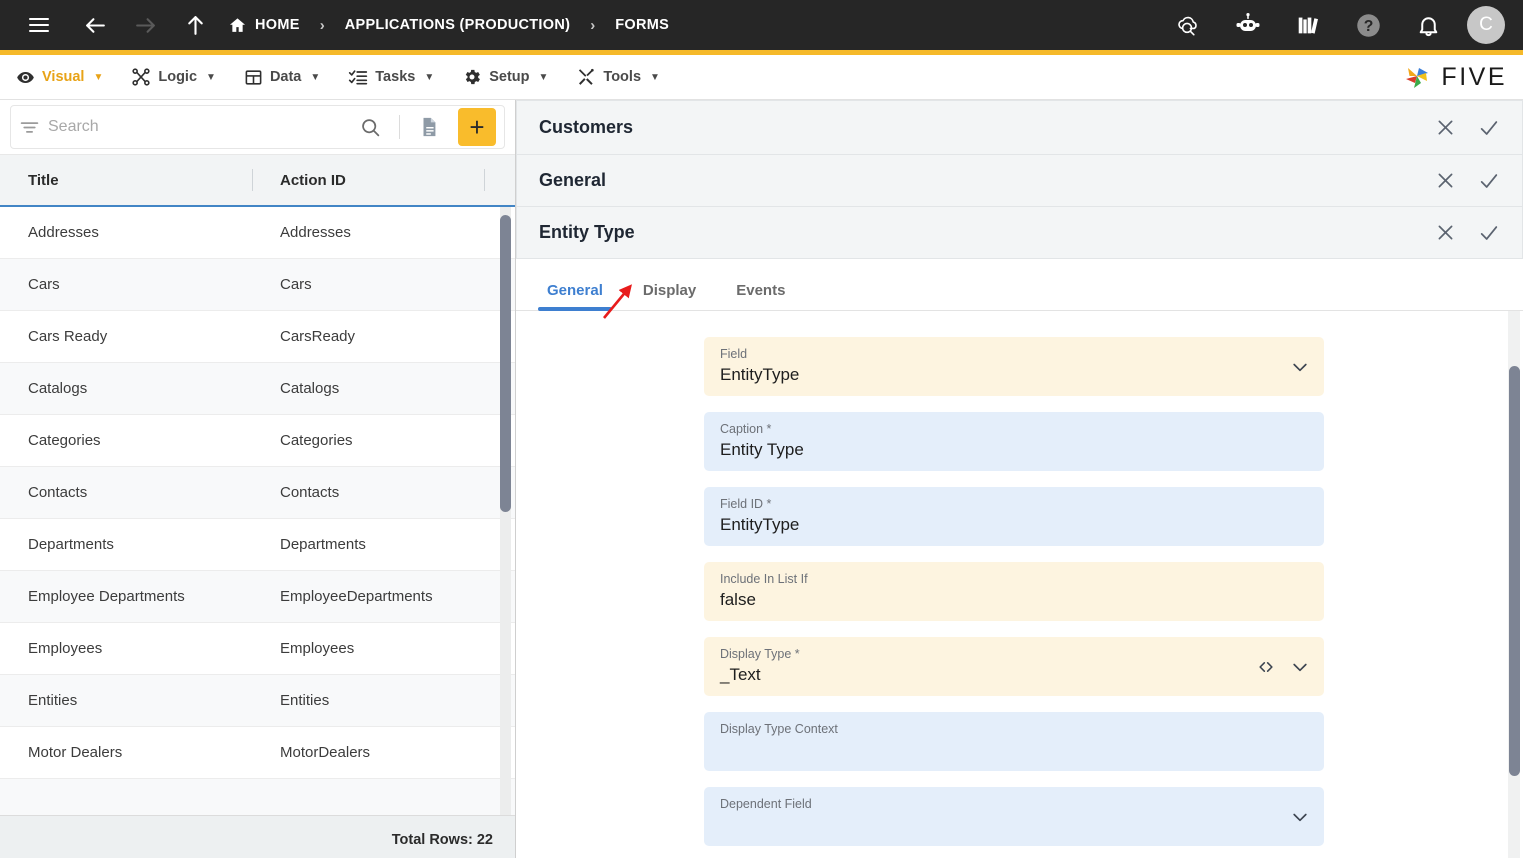 The width and height of the screenshot is (1523, 858). Describe the element at coordinates (1019, 127) in the screenshot. I see `card-header-customers: Customers` at that location.